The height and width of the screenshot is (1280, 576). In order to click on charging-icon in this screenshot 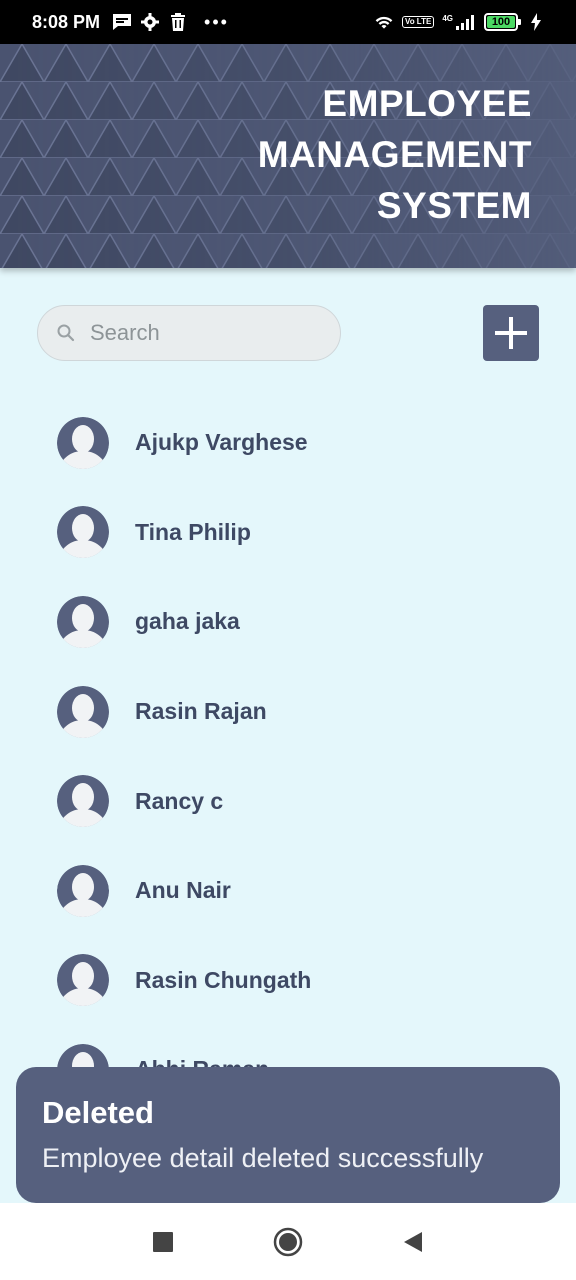, I will do `click(536, 22)`.